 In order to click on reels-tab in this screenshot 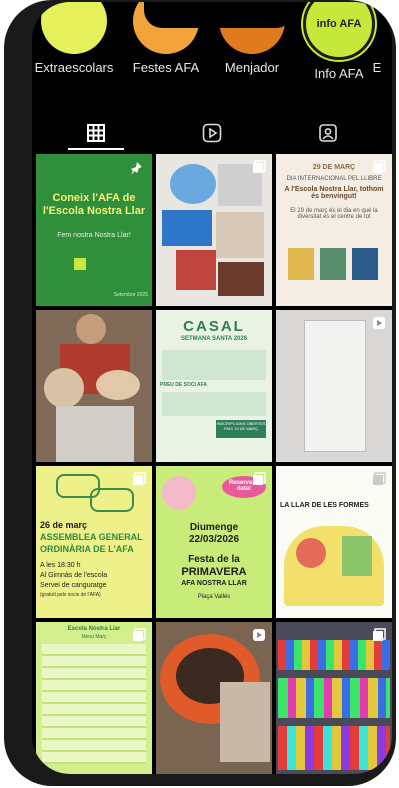, I will do `click(212, 133)`.